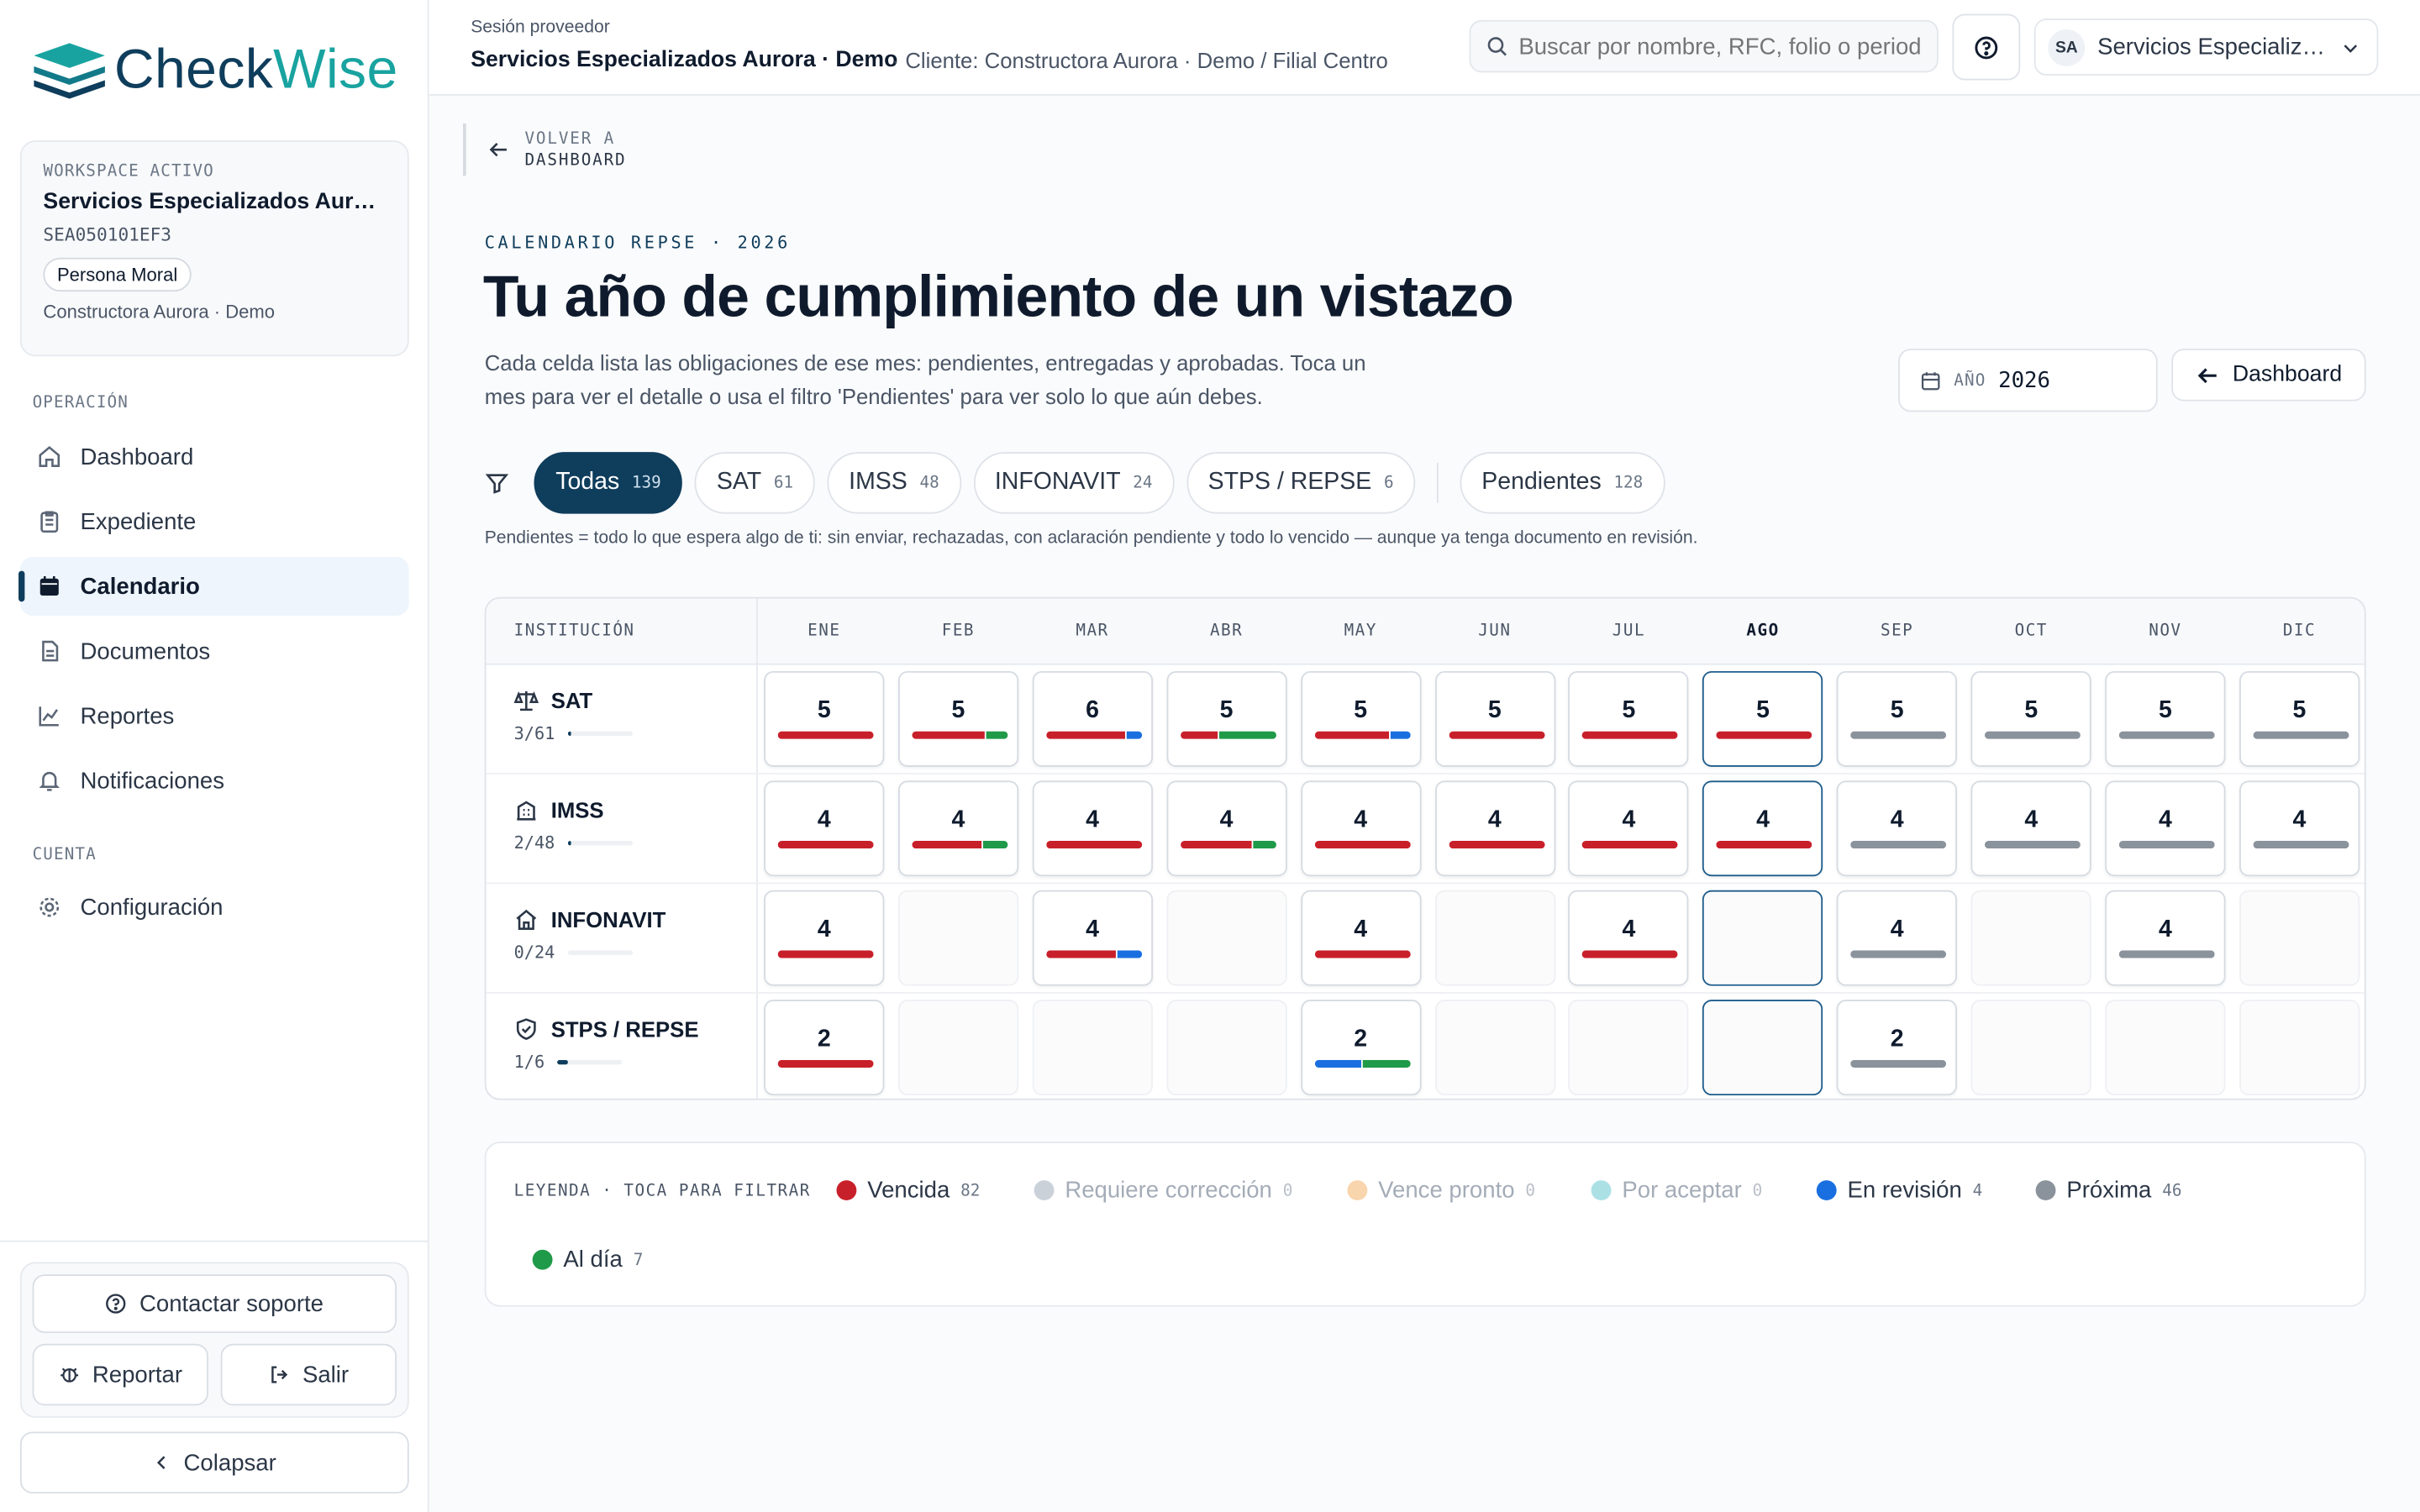 Image resolution: width=2420 pixels, height=1512 pixels. I want to click on sidebar-item-expediente: Expediente, so click(214, 521).